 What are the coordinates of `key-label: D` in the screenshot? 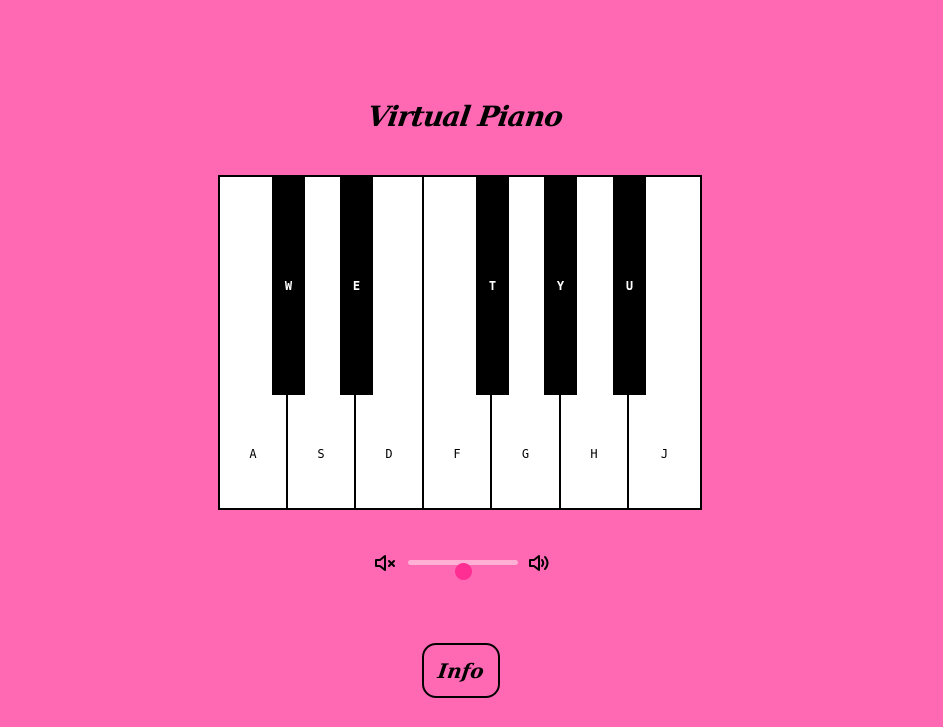 It's located at (389, 454).